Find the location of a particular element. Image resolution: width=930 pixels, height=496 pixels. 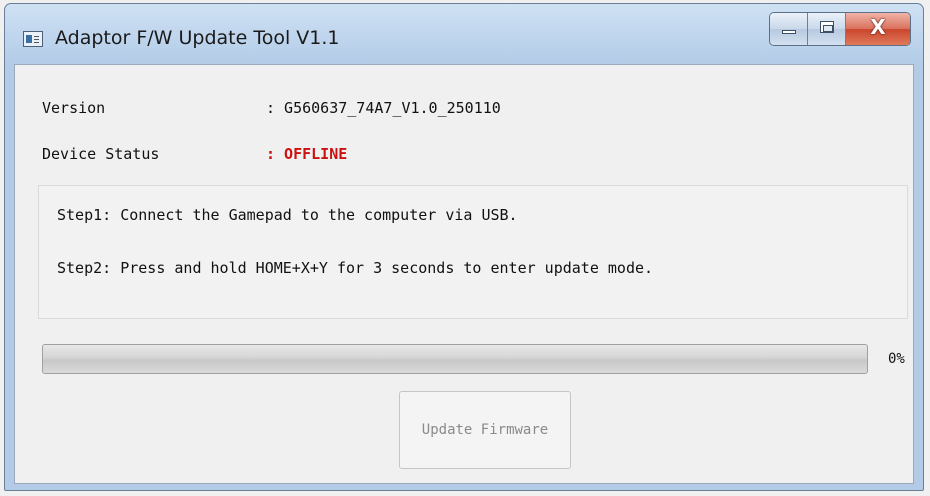

device-status-label: Device Status is located at coordinates (101, 154).